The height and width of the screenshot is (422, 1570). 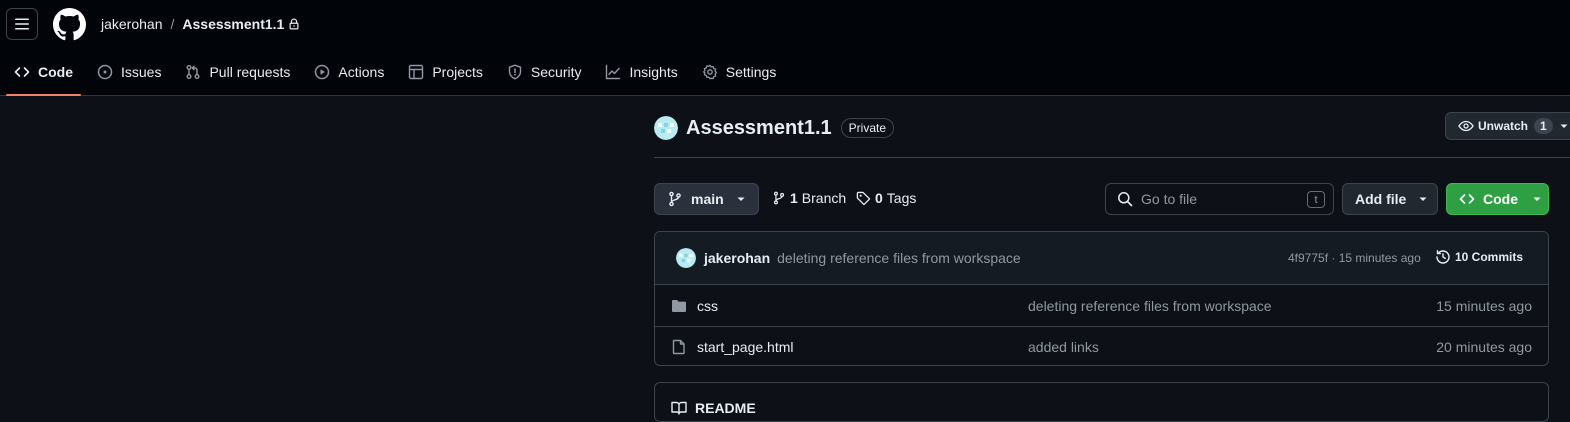 What do you see at coordinates (679, 408) in the screenshot?
I see `book-icon` at bounding box center [679, 408].